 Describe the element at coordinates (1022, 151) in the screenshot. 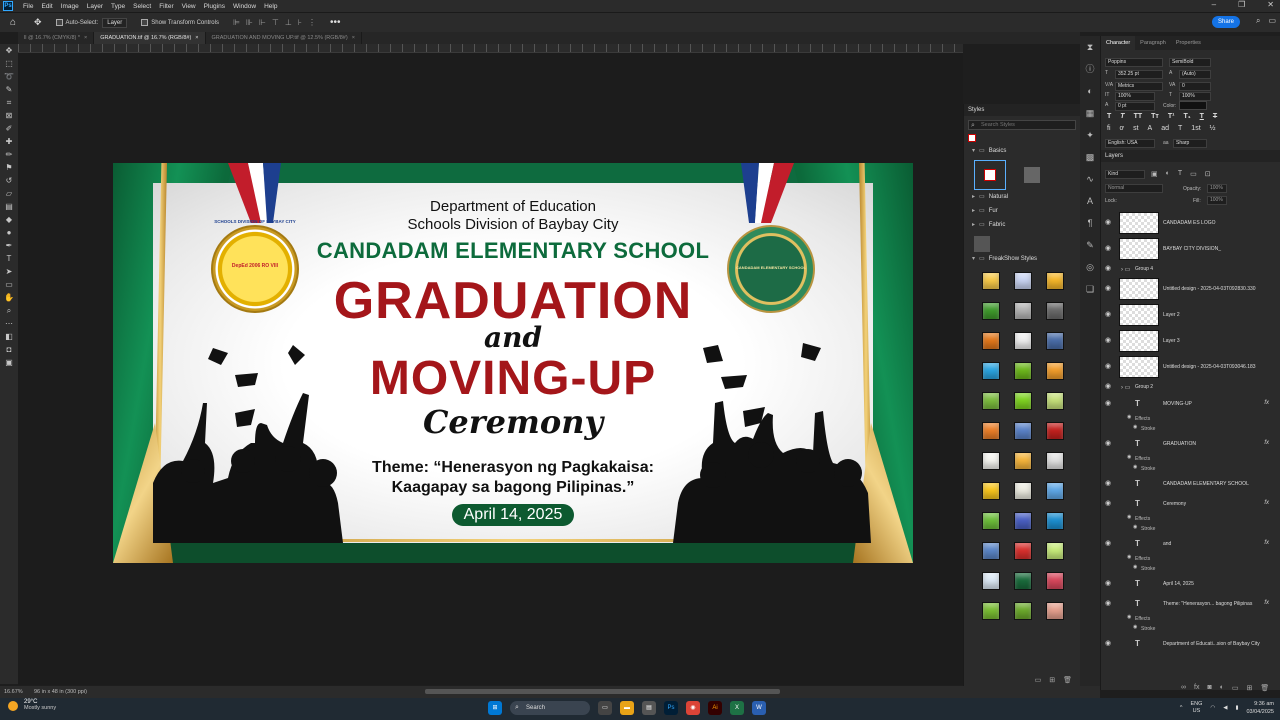

I see `folder-basics: ▾ ▭ Basics` at that location.